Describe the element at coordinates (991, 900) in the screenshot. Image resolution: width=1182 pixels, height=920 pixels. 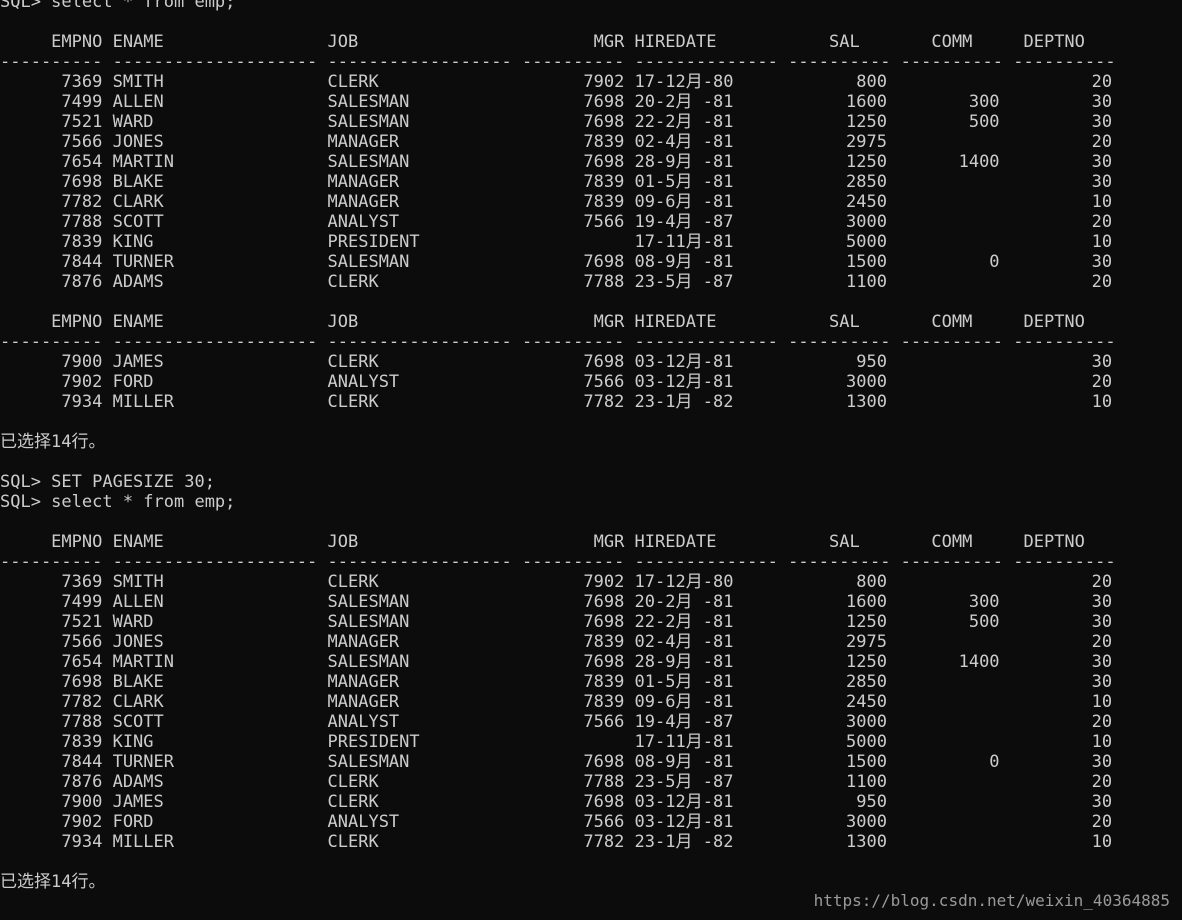
I see `watermark-url: https://blog.csdn.net/weixin_40364885` at that location.